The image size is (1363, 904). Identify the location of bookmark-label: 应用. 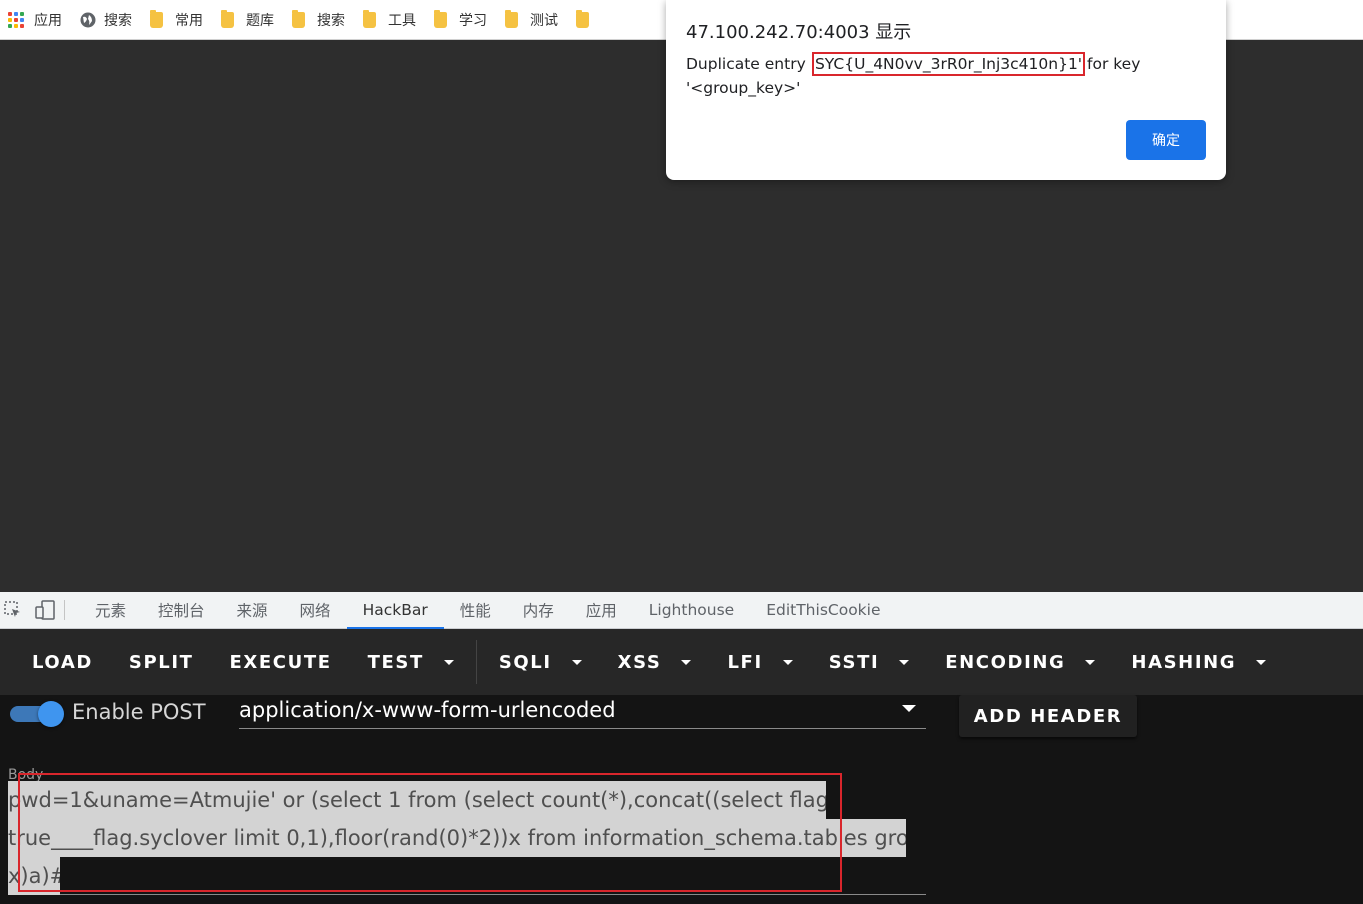
(48, 20).